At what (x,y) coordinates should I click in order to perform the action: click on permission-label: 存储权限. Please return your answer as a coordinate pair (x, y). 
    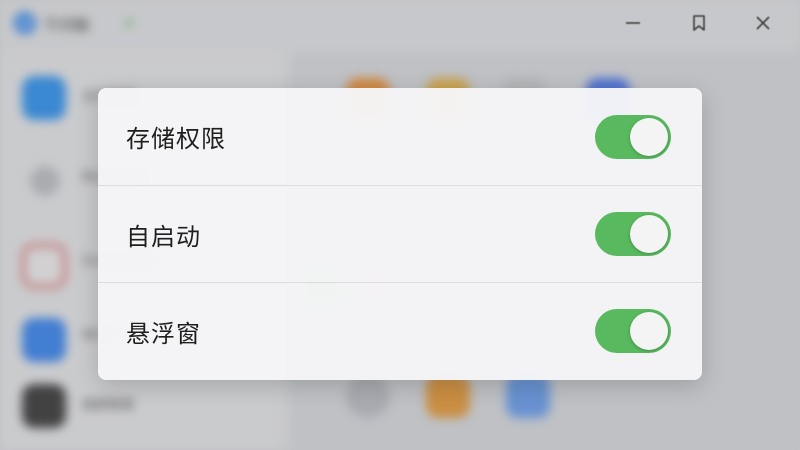
    Looking at the image, I should click on (176, 139).